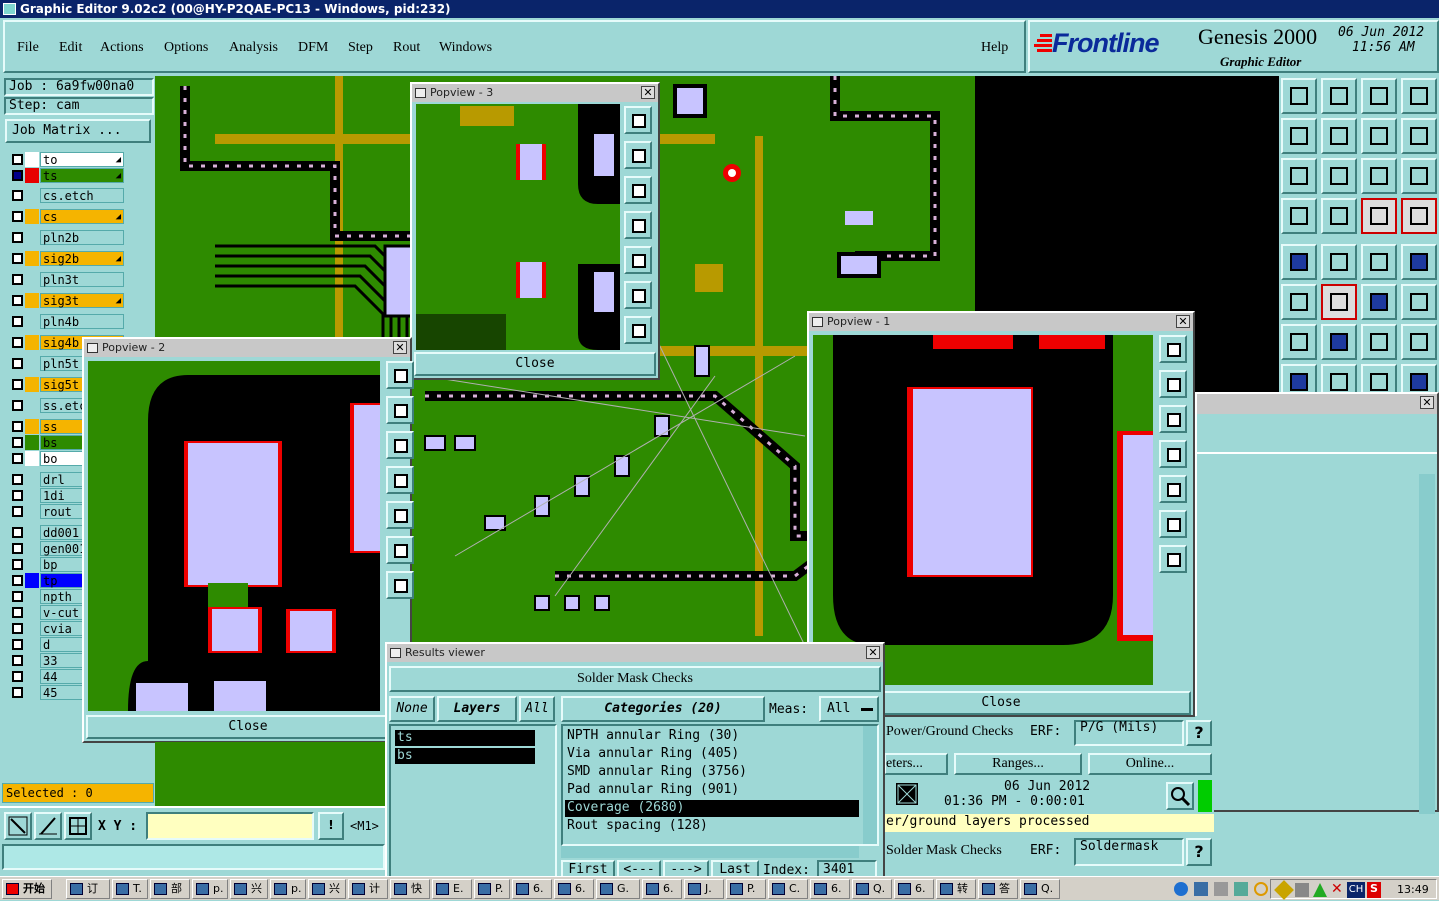 Image resolution: width=1439 pixels, height=901 pixels. What do you see at coordinates (1180, 796) in the screenshot?
I see `zoom-icon` at bounding box center [1180, 796].